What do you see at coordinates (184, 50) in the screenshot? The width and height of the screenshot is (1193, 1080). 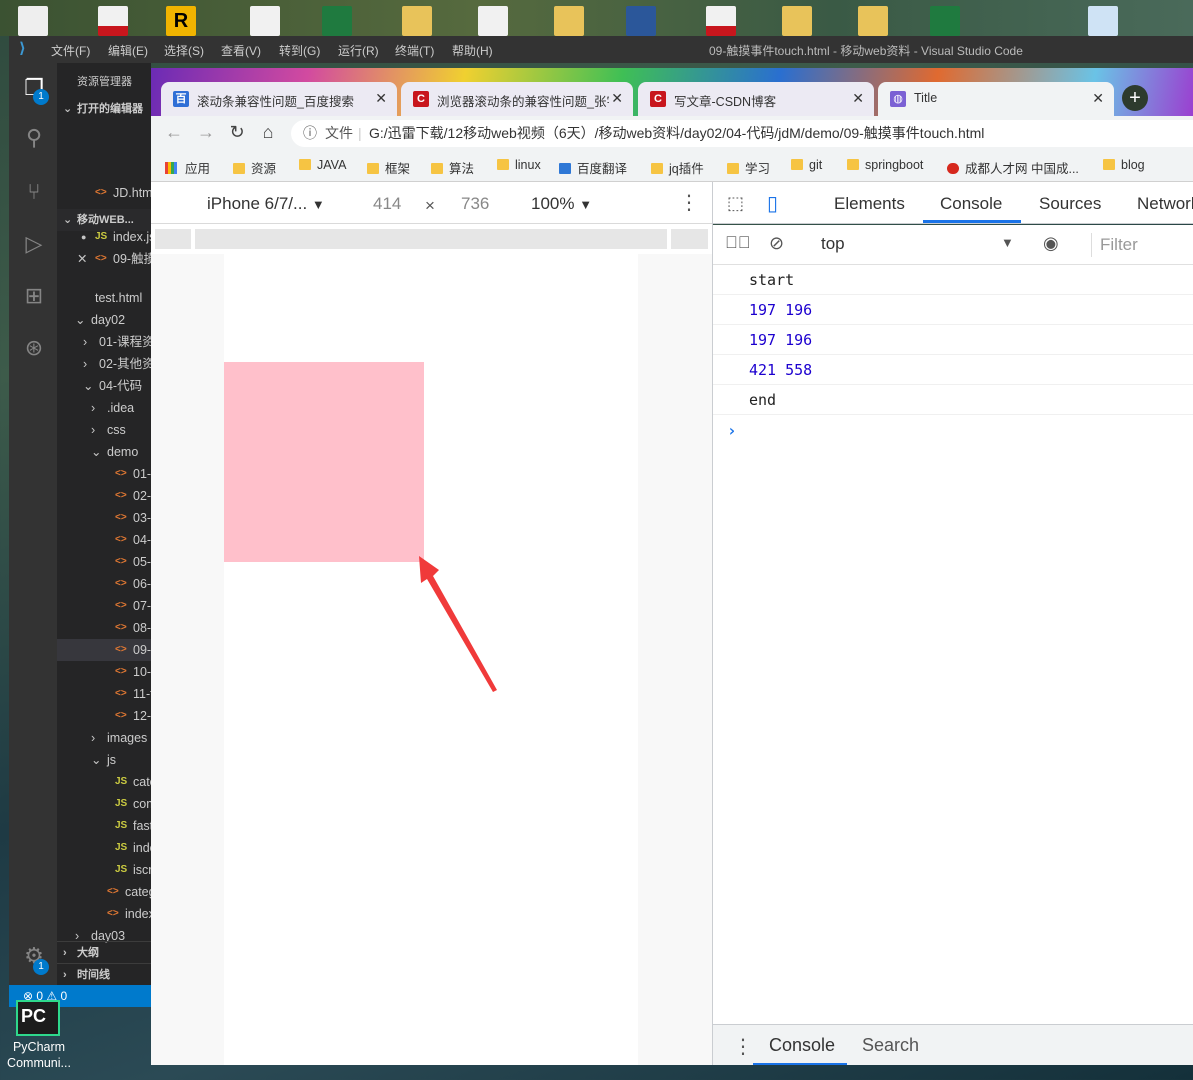 I see `menu-selection: 选择(S)` at bounding box center [184, 50].